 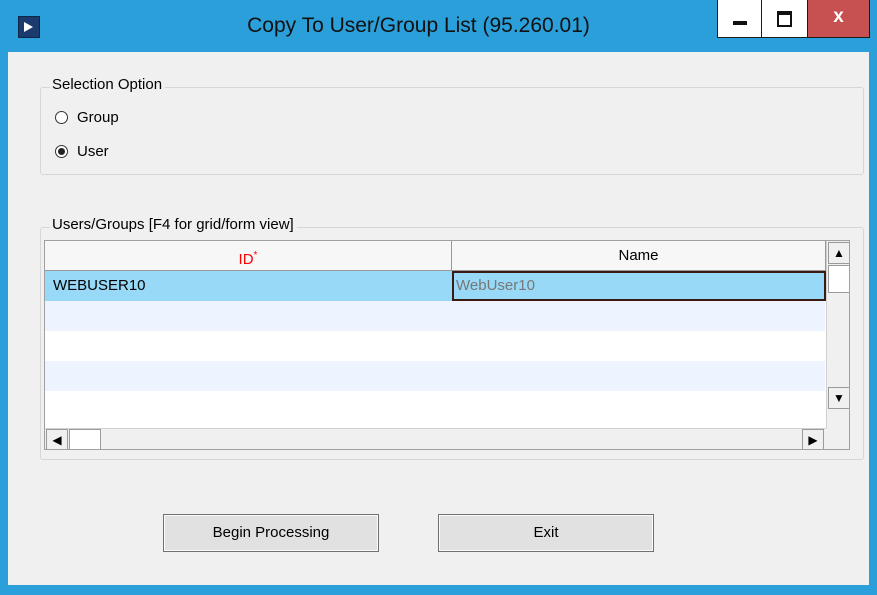 What do you see at coordinates (639, 286) in the screenshot?
I see `cell-name: WebUser10` at bounding box center [639, 286].